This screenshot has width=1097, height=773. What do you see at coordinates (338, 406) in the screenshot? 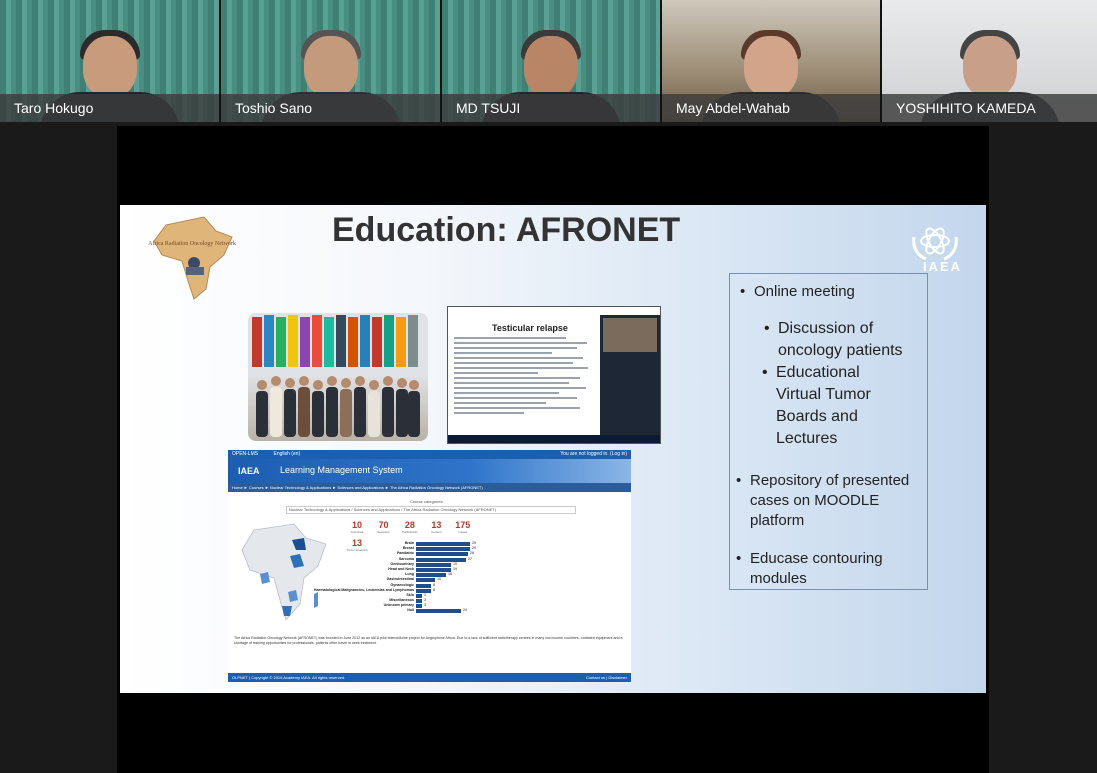
I see `group-people-image` at bounding box center [338, 406].